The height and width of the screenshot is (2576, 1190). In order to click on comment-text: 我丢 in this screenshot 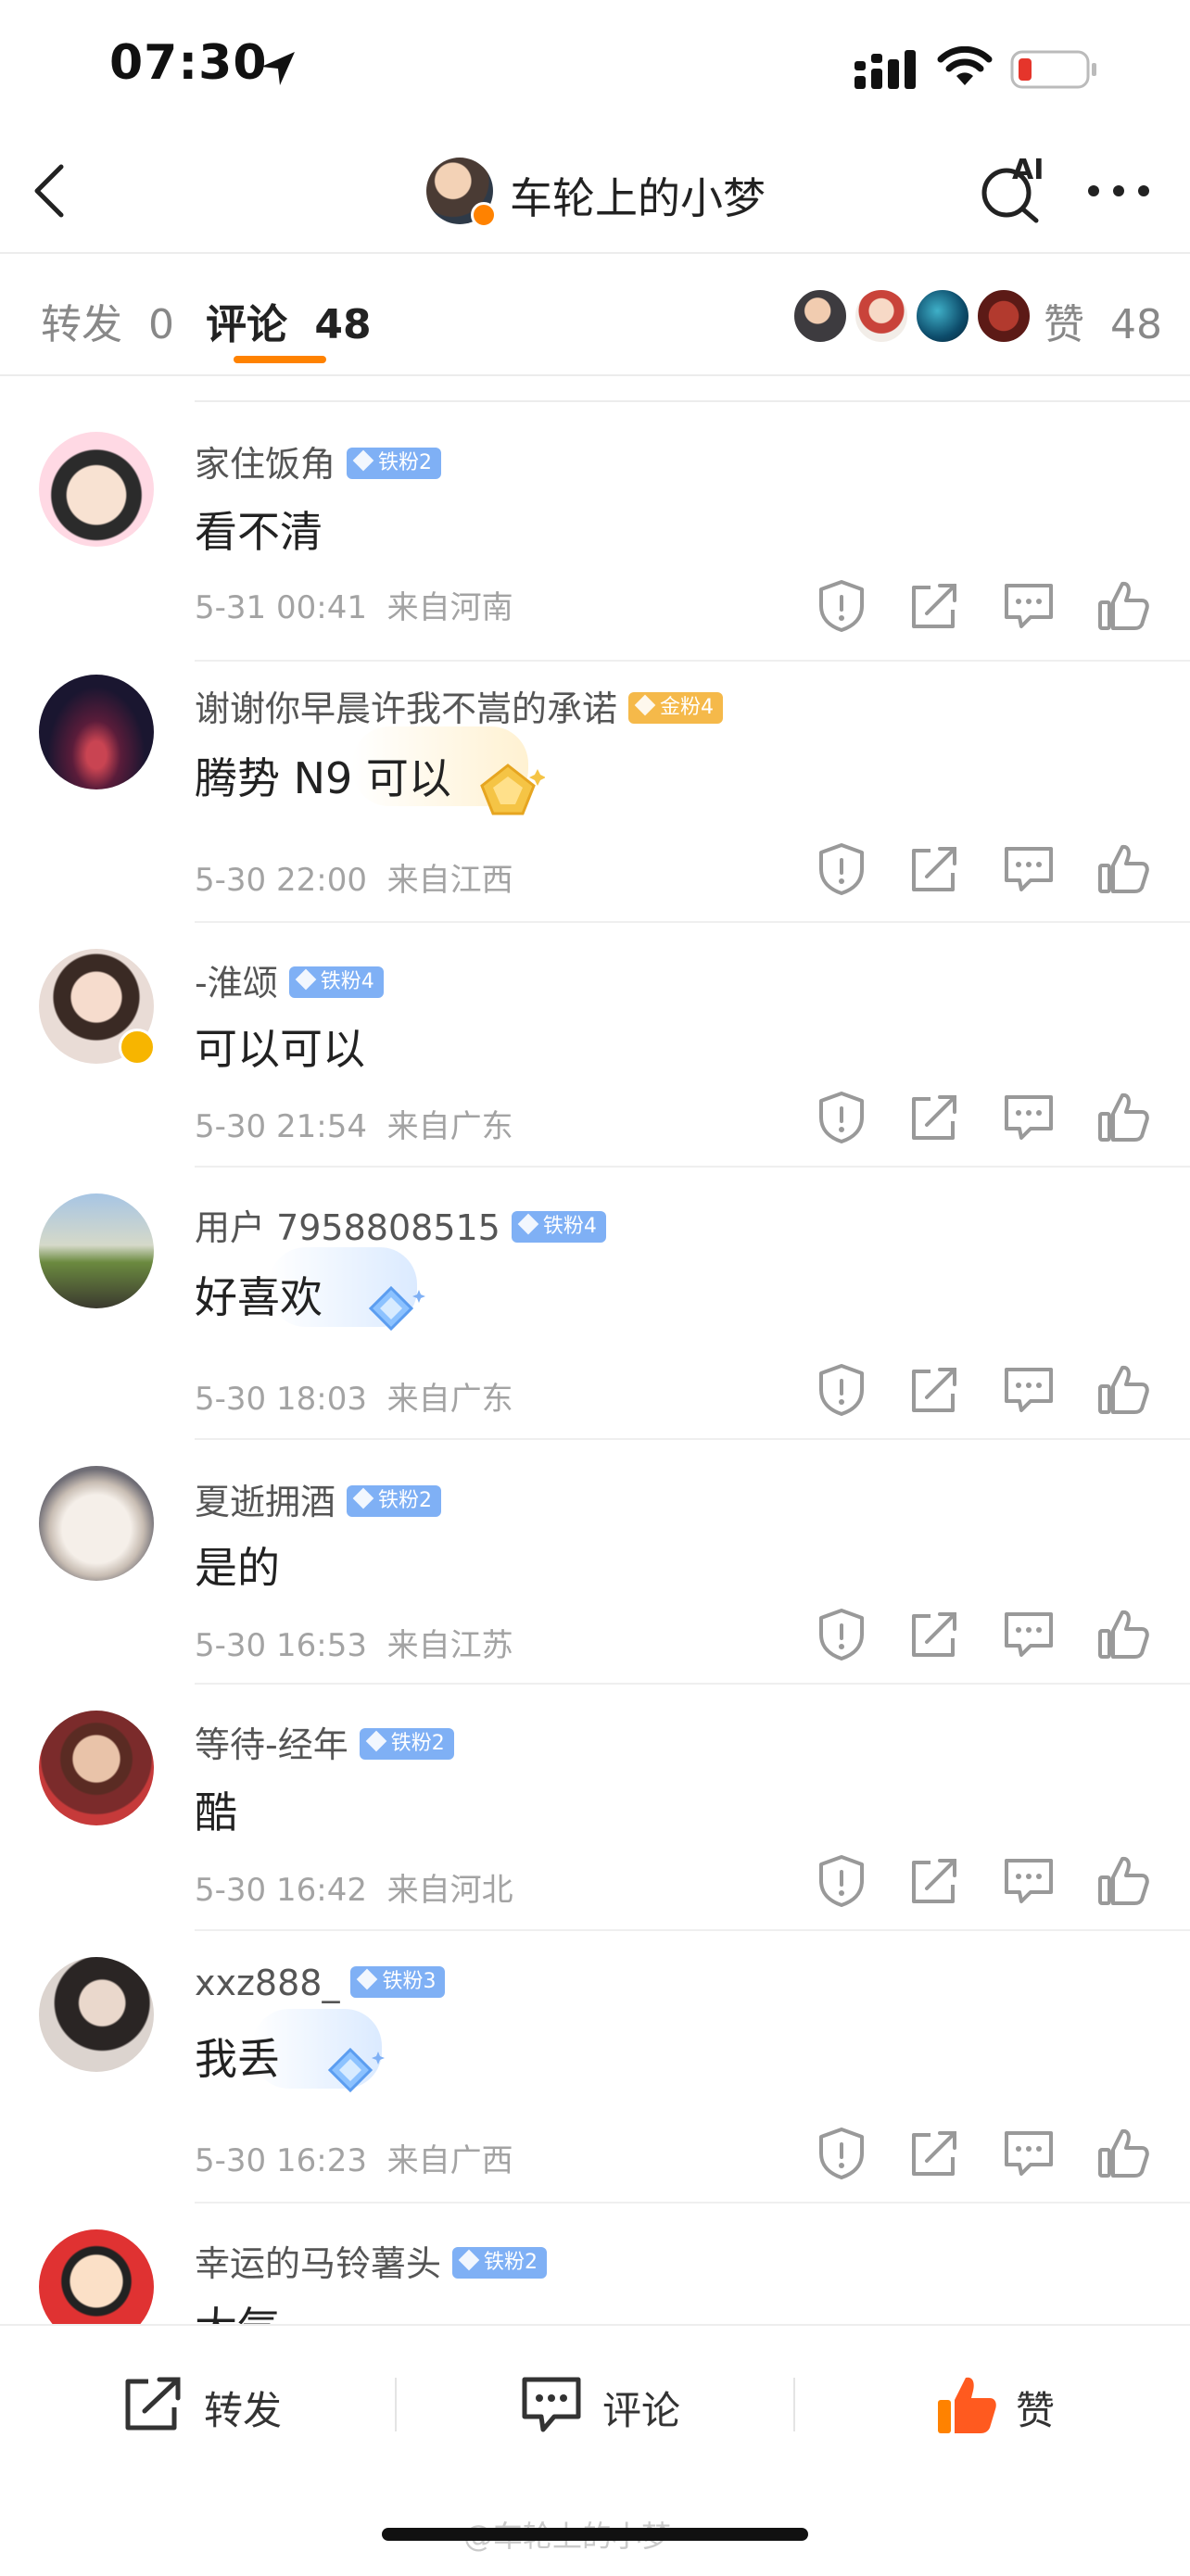, I will do `click(237, 2059)`.